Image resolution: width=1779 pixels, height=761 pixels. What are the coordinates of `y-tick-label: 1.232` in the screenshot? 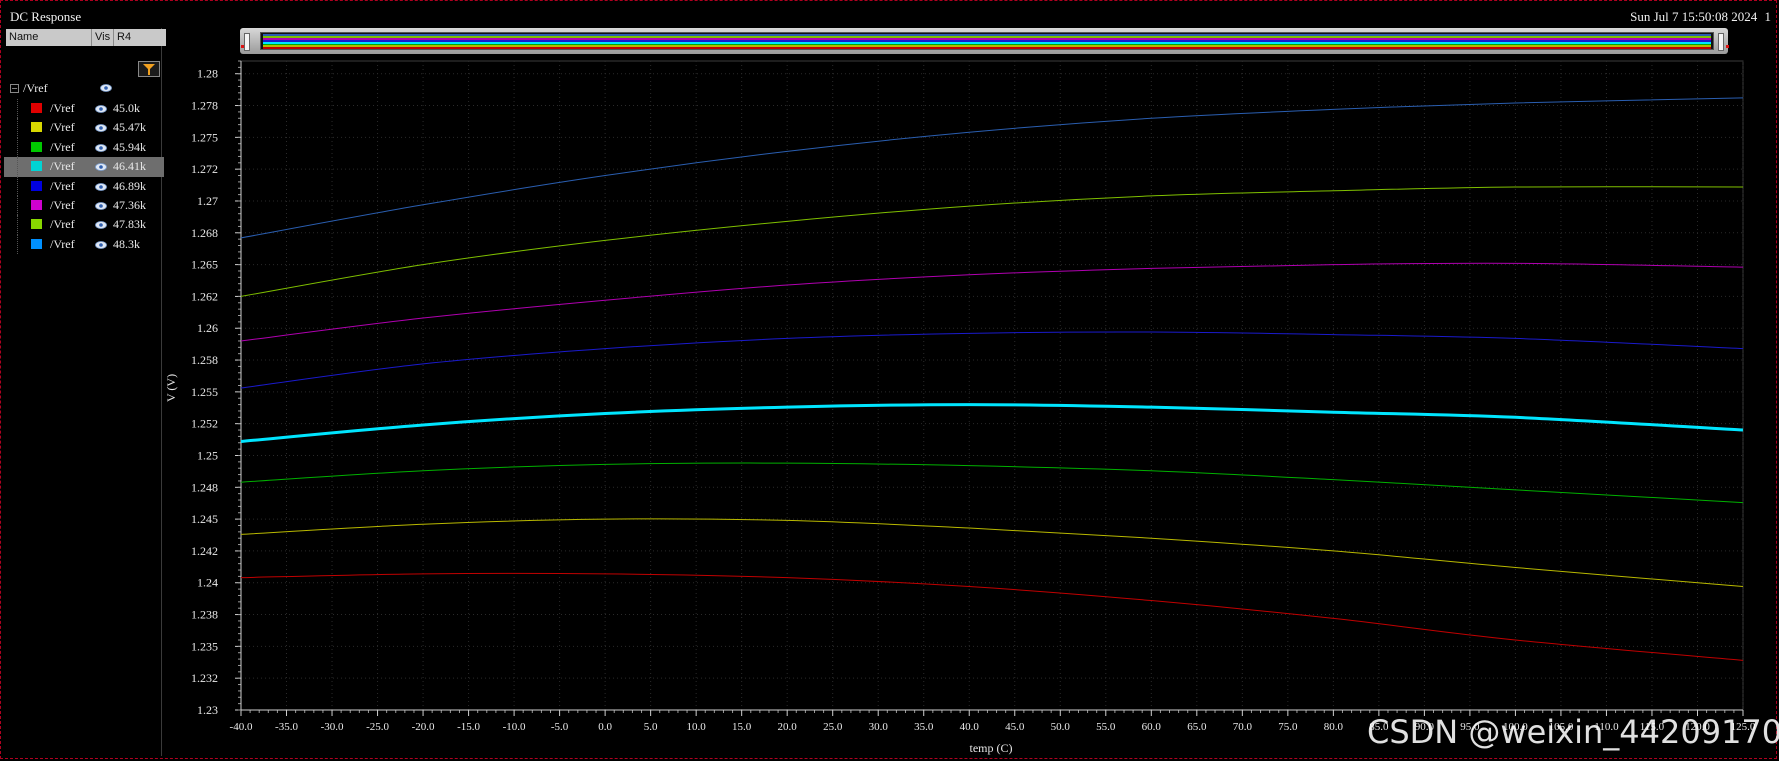 It's located at (204, 678).